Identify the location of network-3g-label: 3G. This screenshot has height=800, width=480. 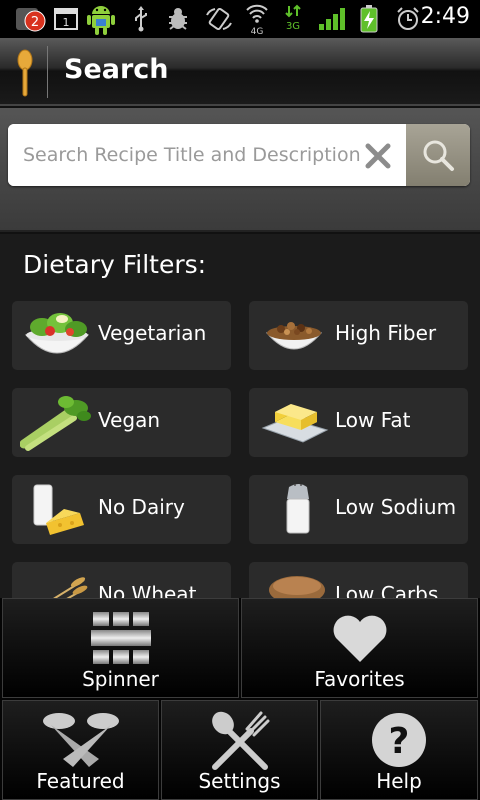
(293, 26).